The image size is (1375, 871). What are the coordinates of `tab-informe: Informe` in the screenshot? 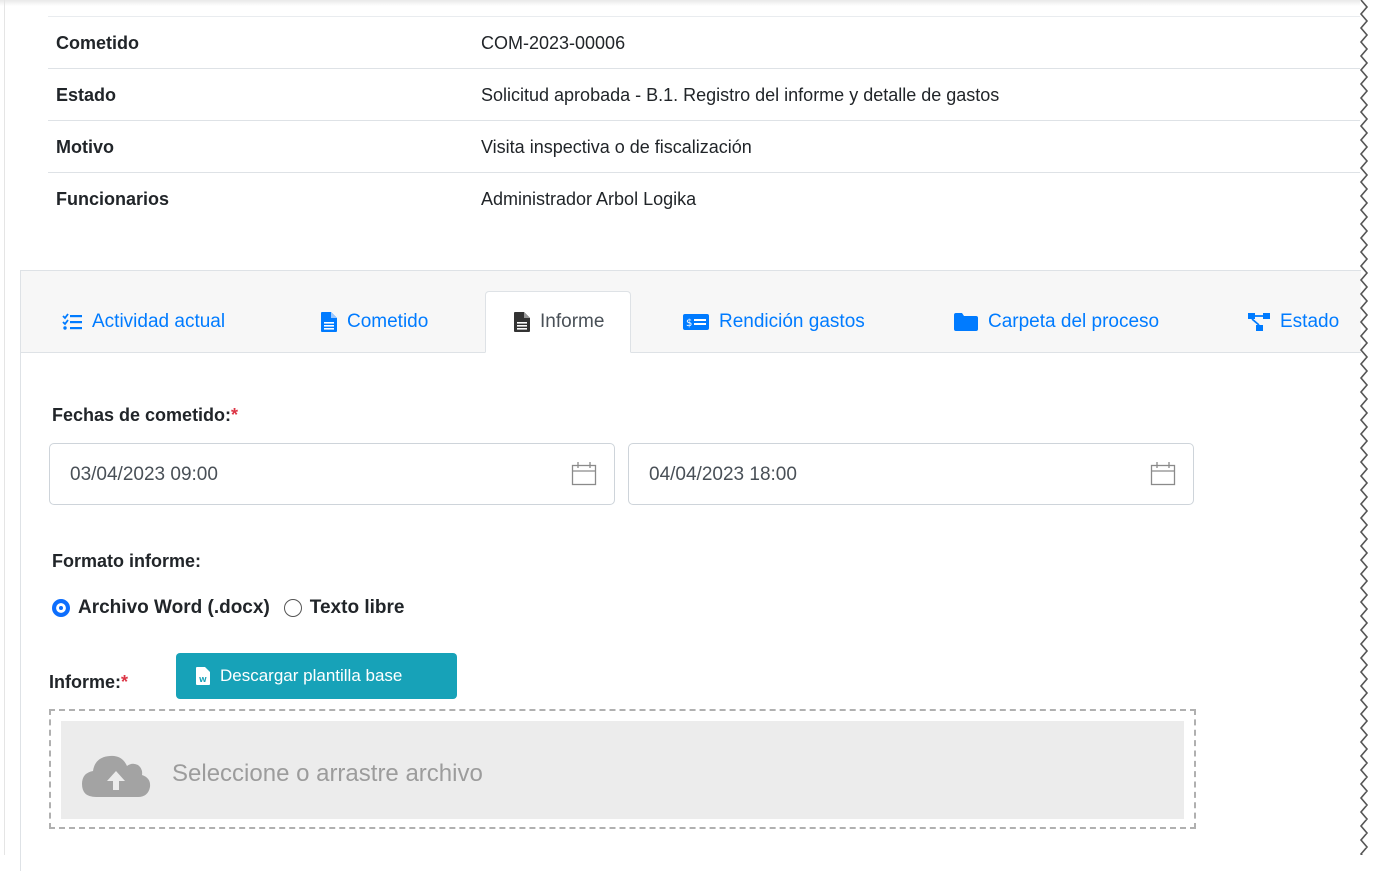 It's located at (558, 322).